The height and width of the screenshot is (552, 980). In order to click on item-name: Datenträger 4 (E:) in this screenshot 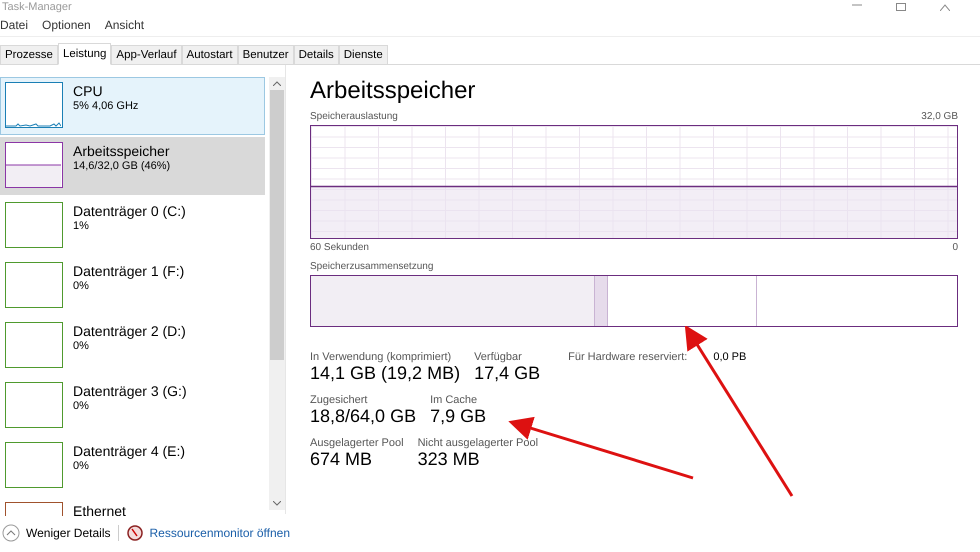, I will do `click(129, 451)`.